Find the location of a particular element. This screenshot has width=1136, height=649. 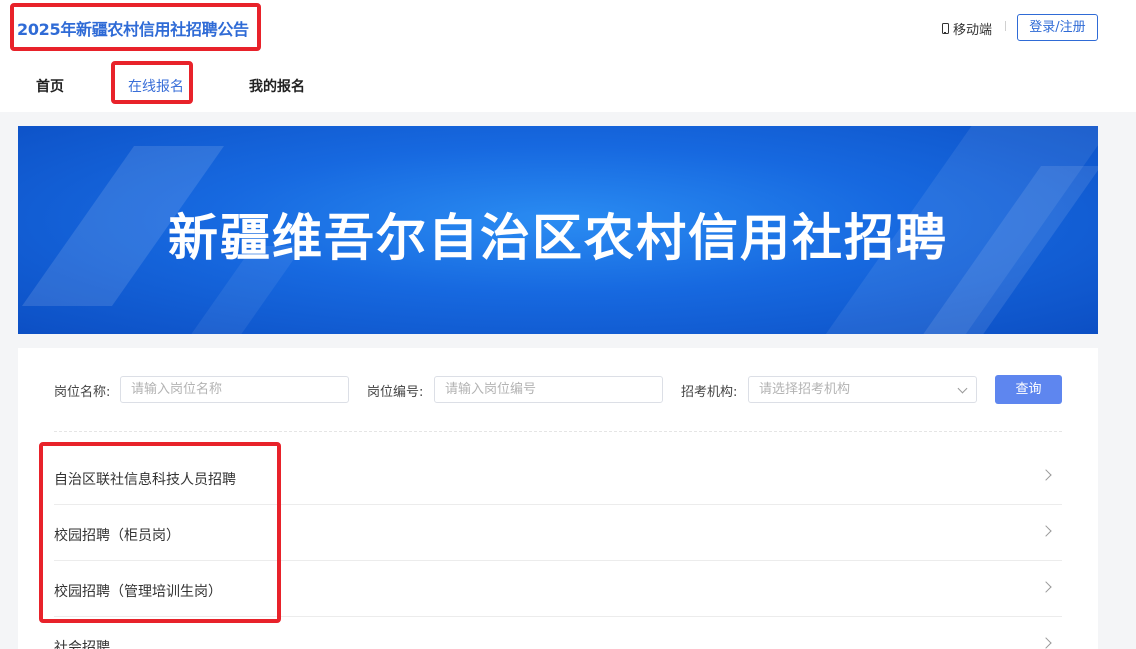

position-name-input: 请输入岗位名称 is located at coordinates (234, 389).